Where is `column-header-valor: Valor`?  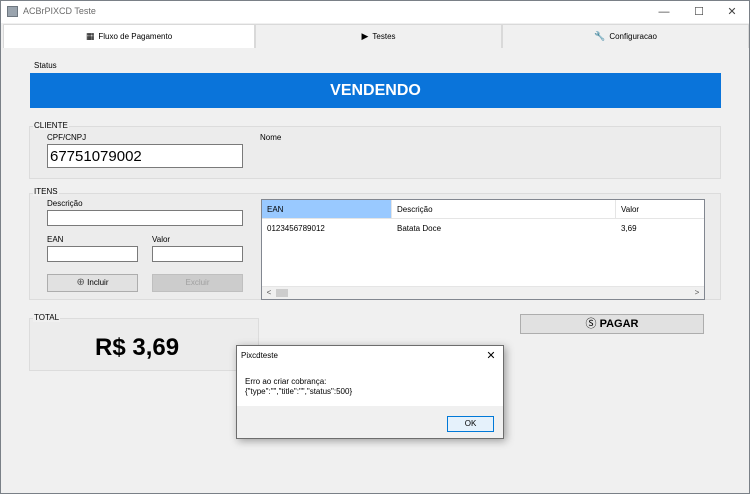 column-header-valor: Valor is located at coordinates (660, 209).